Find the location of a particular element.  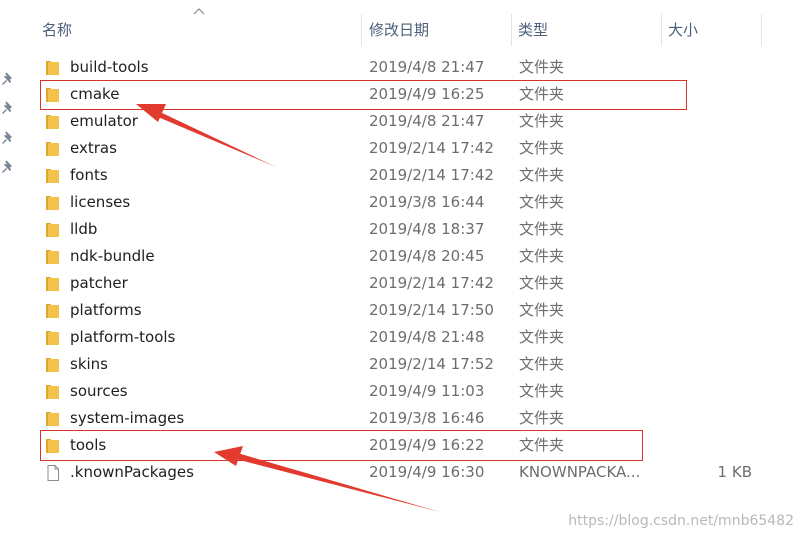

file-row: sources 2019/4/9 11:03 文件夹 is located at coordinates (401, 391).